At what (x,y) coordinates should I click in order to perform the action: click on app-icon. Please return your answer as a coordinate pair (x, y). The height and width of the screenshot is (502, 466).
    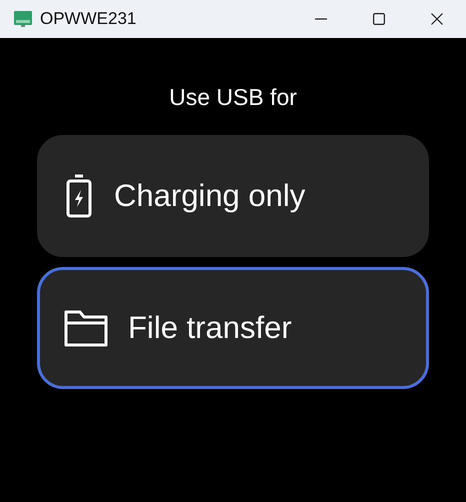
    Looking at the image, I should click on (23, 19).